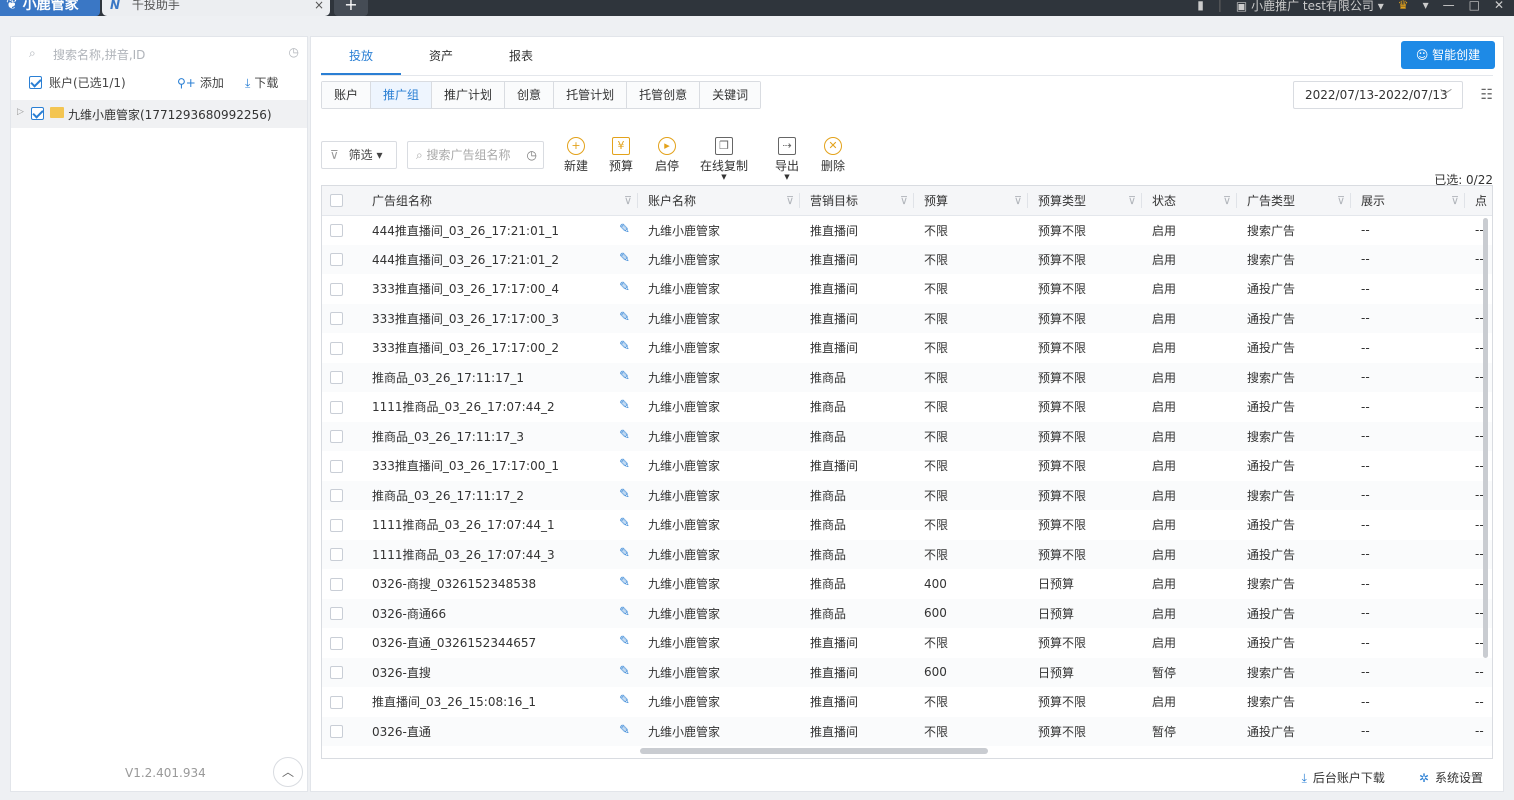  What do you see at coordinates (319, 8) in the screenshot?
I see `close-icon: ×` at bounding box center [319, 8].